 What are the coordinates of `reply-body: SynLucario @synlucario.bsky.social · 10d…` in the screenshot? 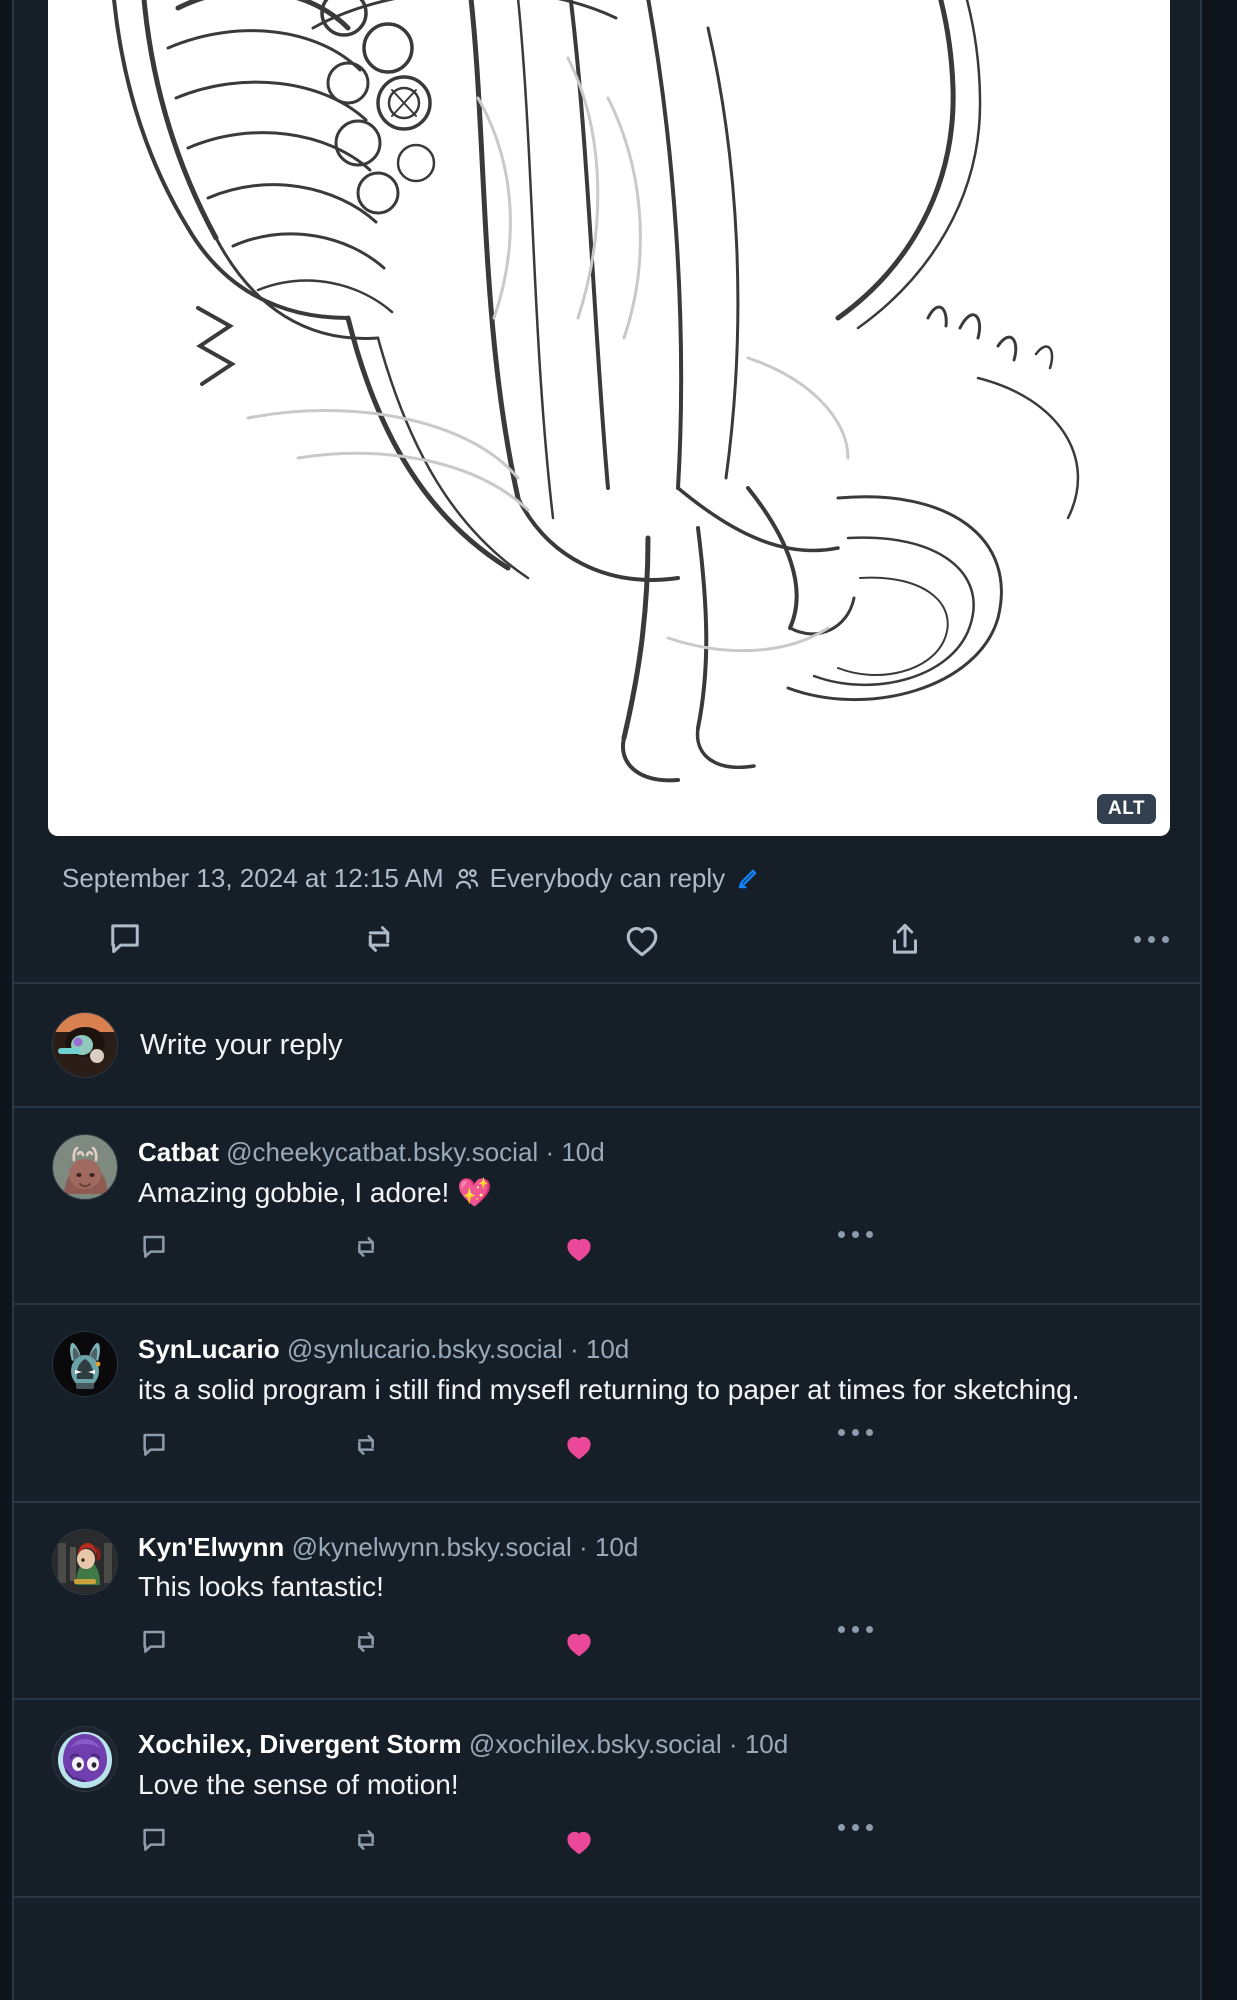 It's located at (654, 1410).